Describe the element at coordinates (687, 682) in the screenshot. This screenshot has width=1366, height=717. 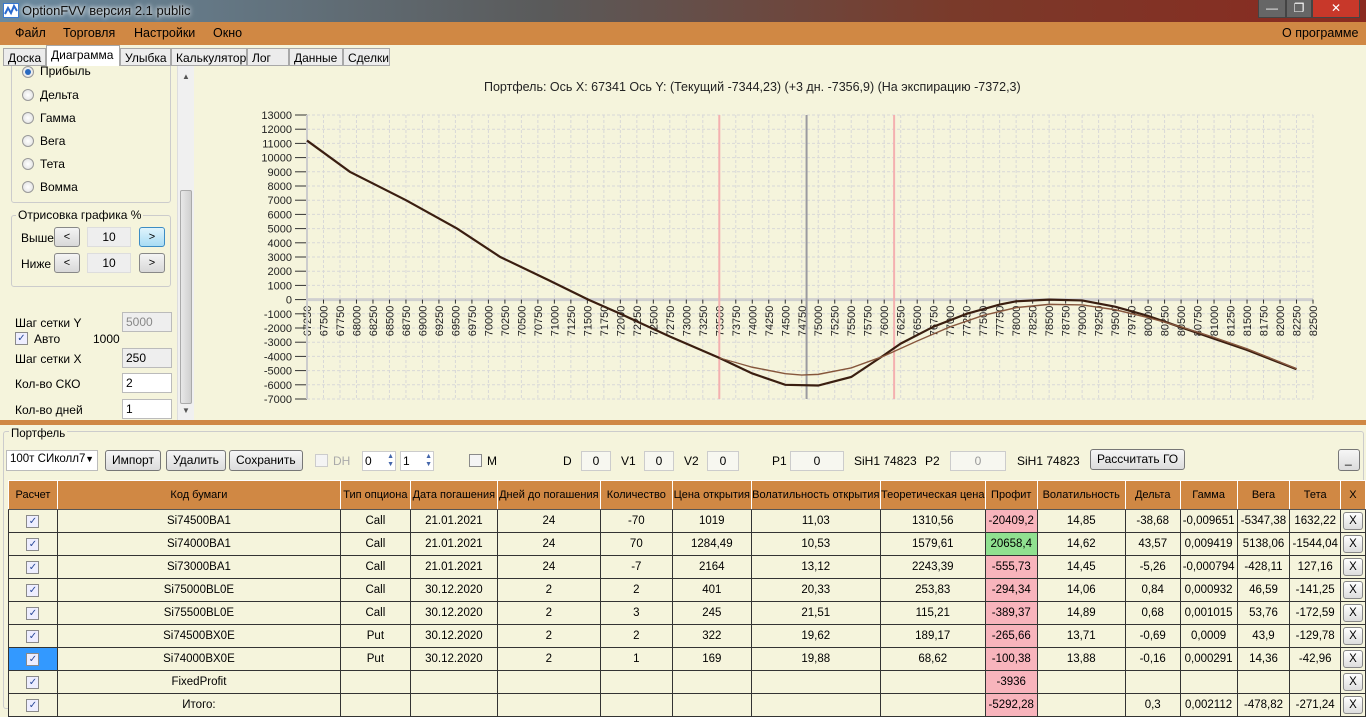
I see `table-row: ✓ FixedProfit -3936 X` at that location.